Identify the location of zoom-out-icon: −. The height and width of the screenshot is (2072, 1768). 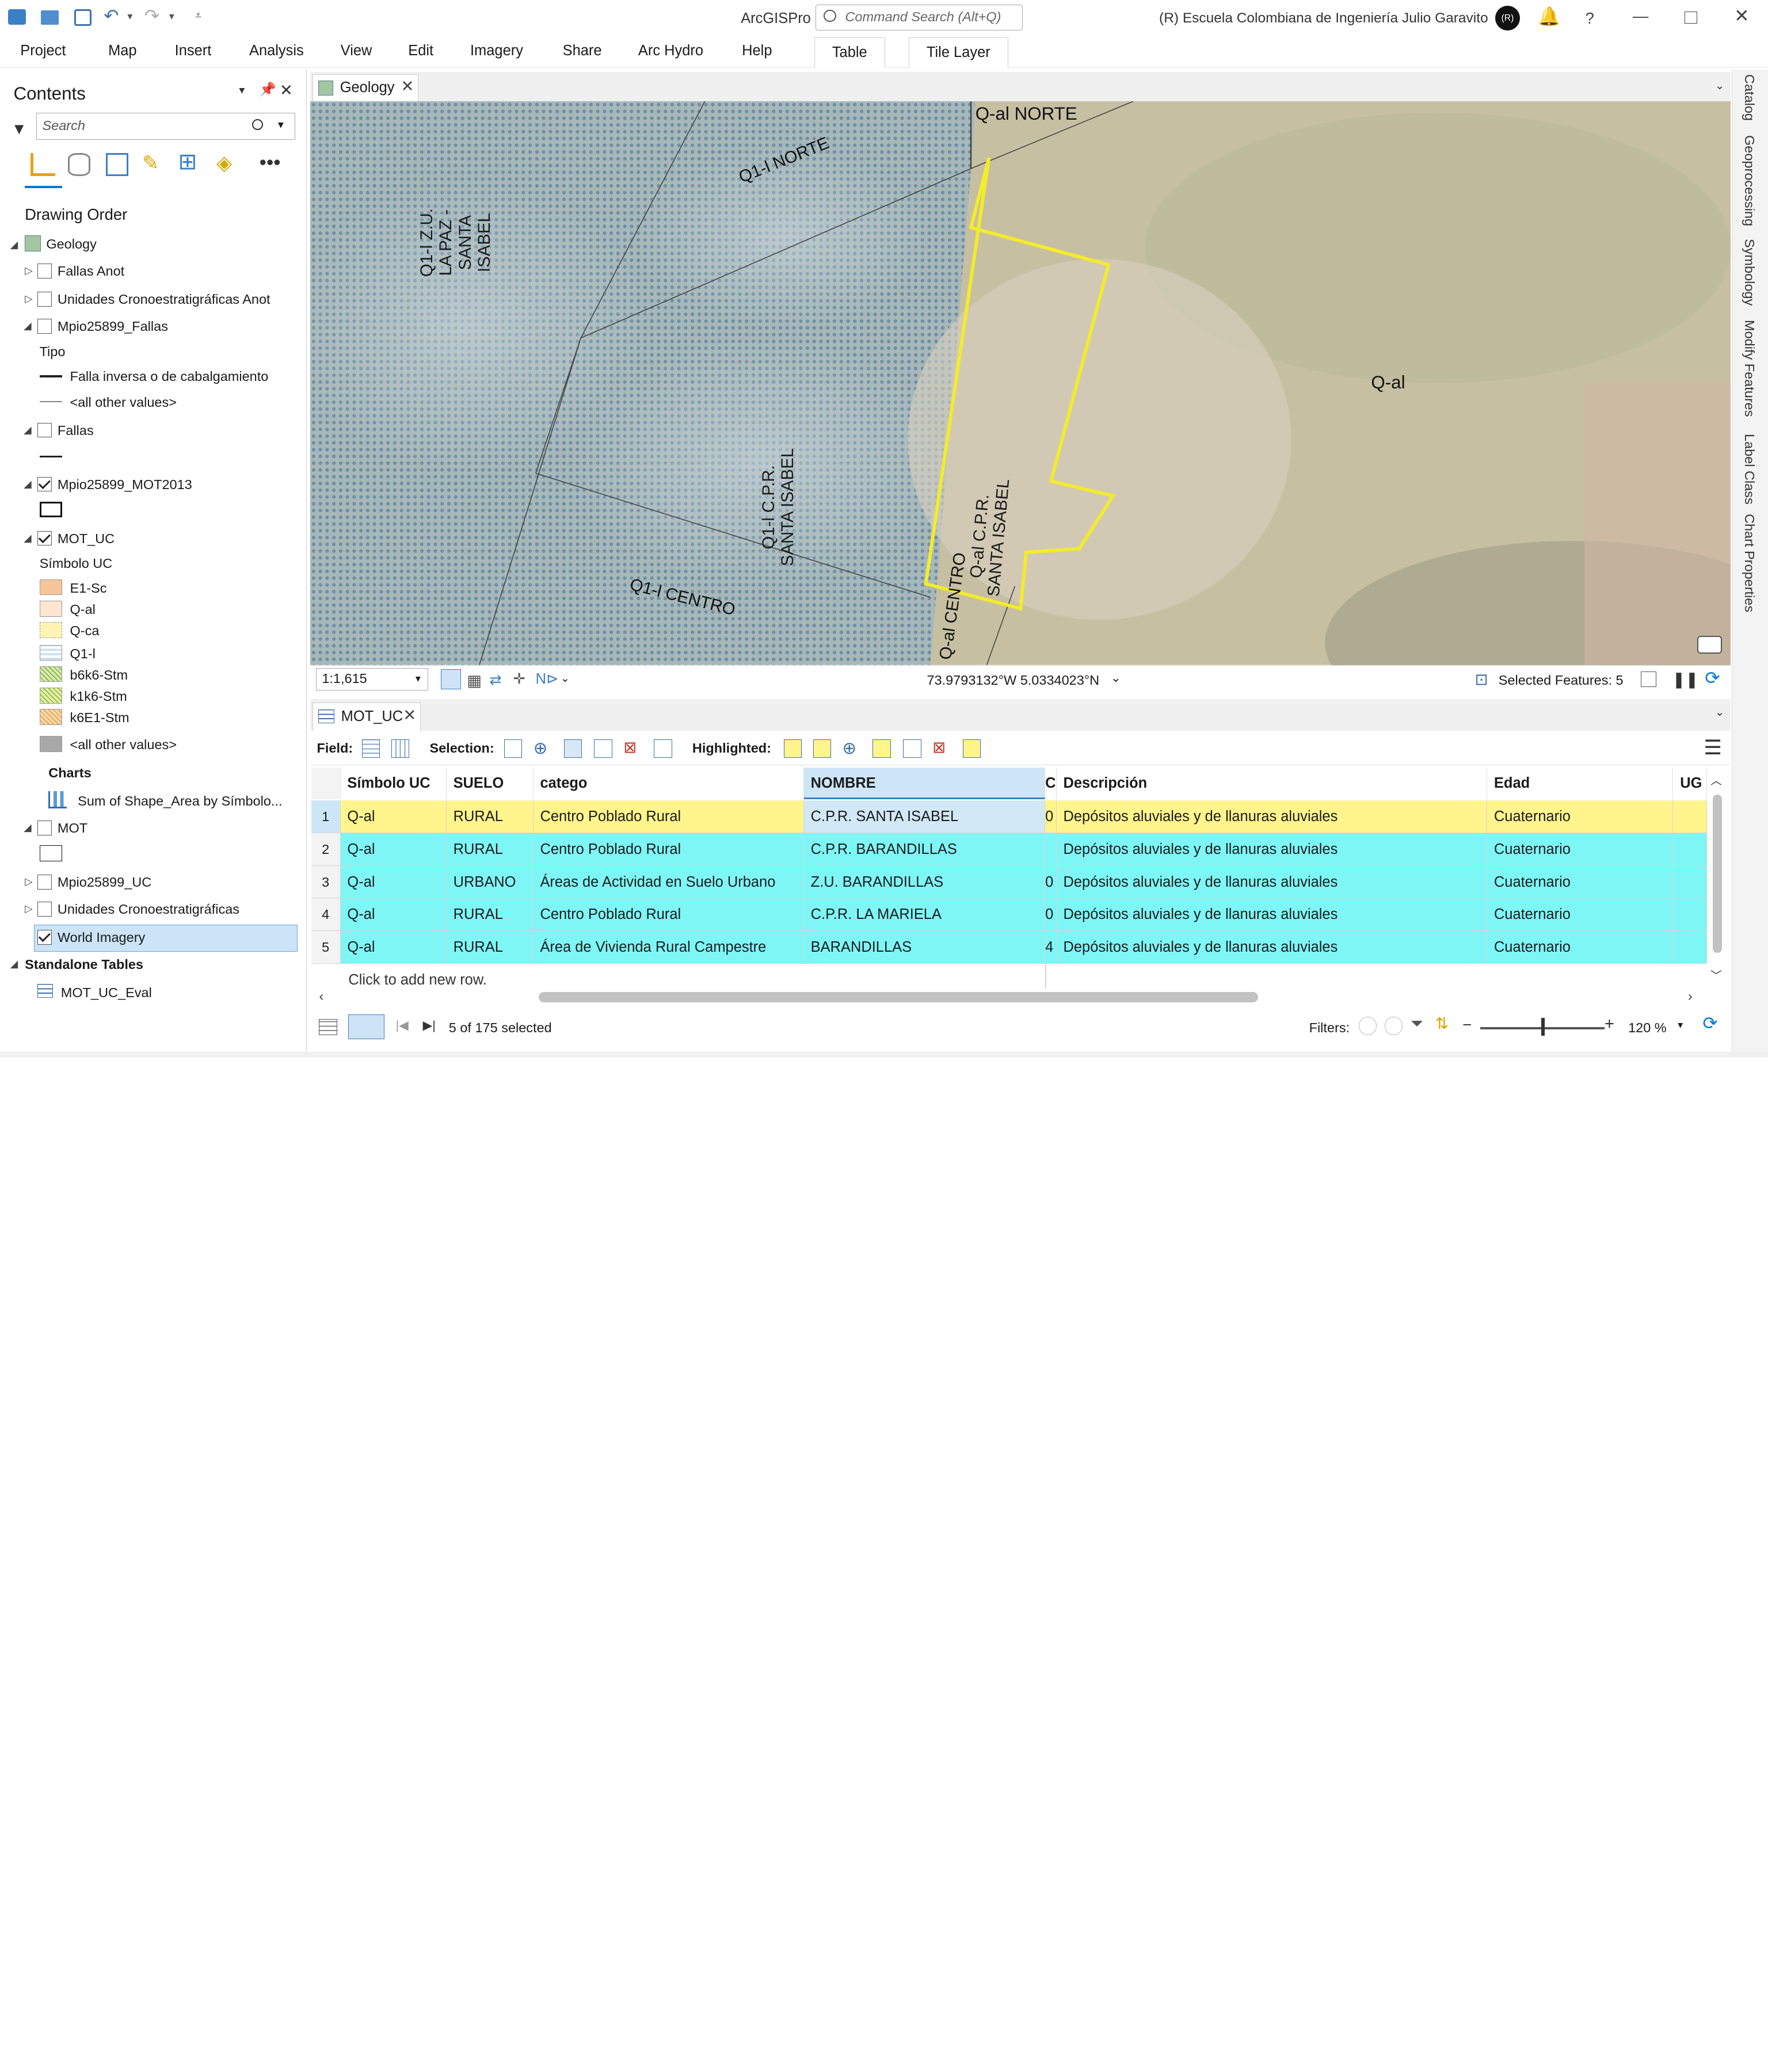
(1467, 1025).